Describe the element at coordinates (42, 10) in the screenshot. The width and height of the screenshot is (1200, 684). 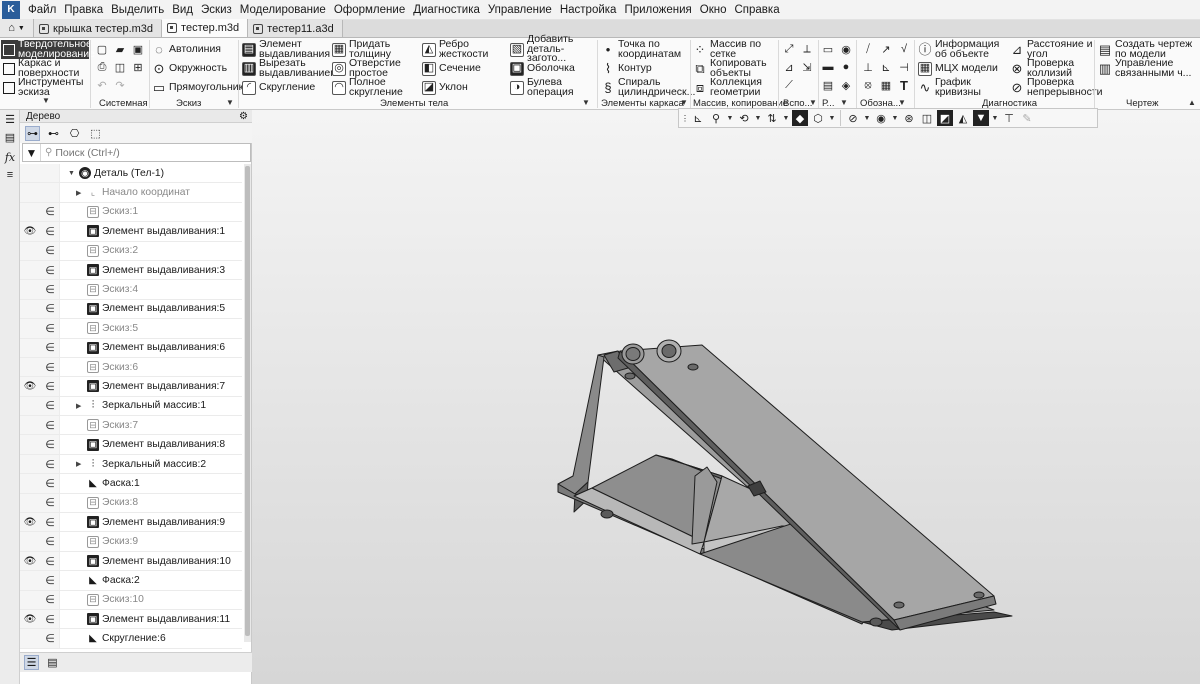
I see `menu-item: Файл` at that location.